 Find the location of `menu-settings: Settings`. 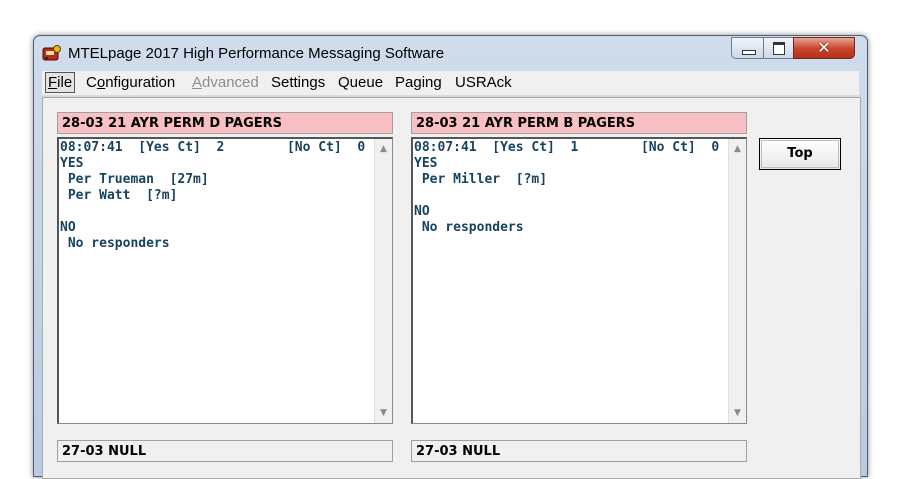

menu-settings: Settings is located at coordinates (298, 82).